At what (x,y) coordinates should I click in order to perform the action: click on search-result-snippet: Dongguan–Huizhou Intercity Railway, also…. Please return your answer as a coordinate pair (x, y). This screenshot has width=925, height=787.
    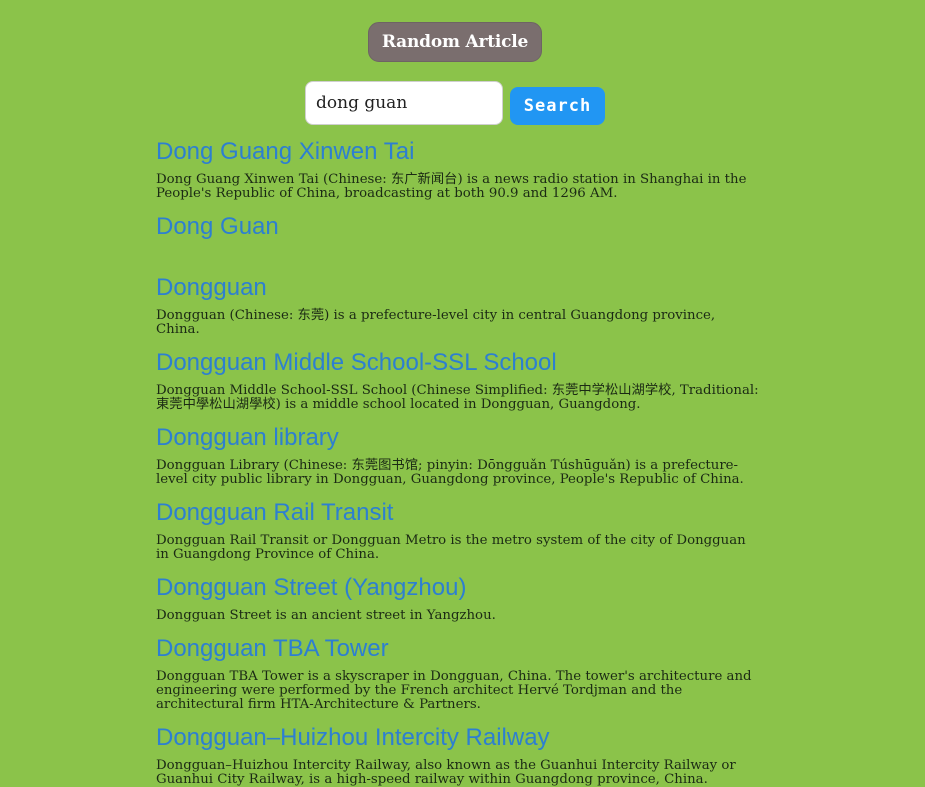
    Looking at the image, I should click on (446, 772).